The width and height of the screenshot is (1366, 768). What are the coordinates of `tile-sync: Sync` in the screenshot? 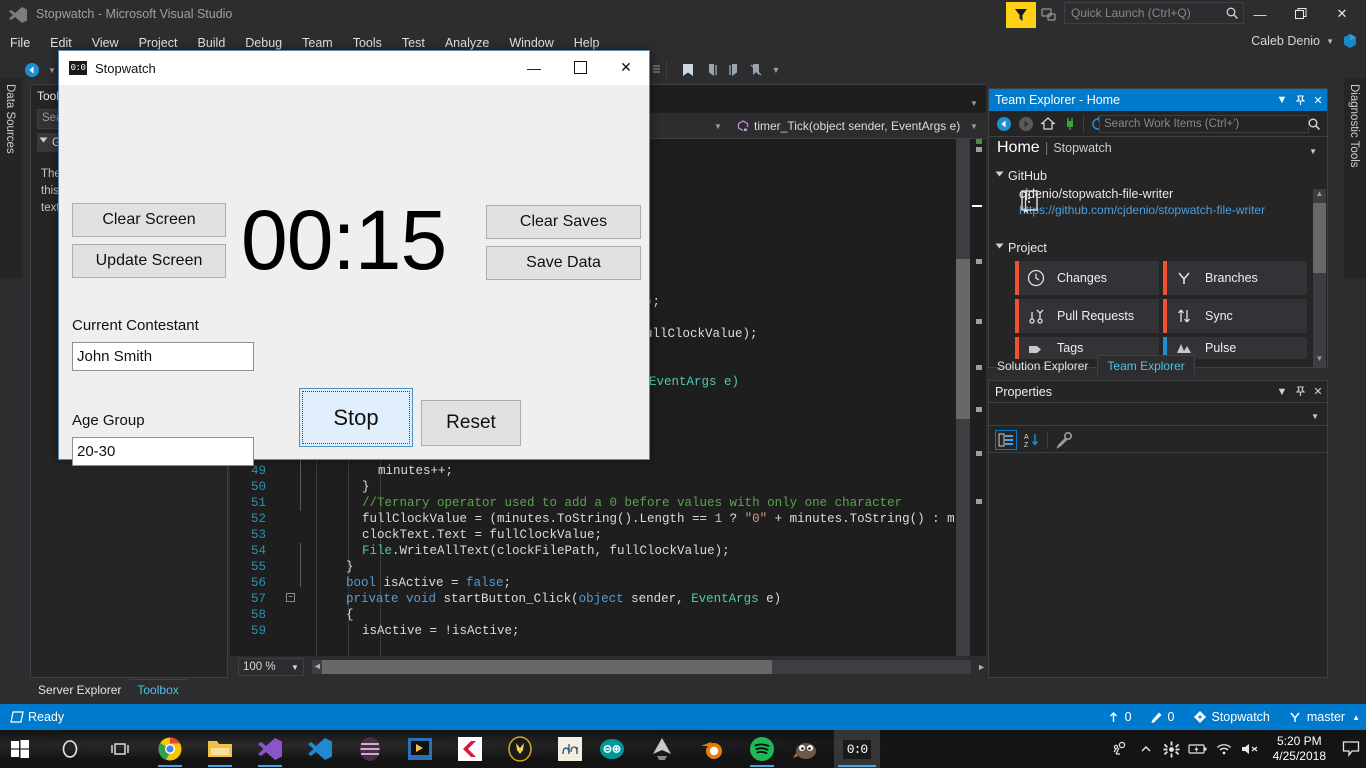 It's located at (1235, 316).